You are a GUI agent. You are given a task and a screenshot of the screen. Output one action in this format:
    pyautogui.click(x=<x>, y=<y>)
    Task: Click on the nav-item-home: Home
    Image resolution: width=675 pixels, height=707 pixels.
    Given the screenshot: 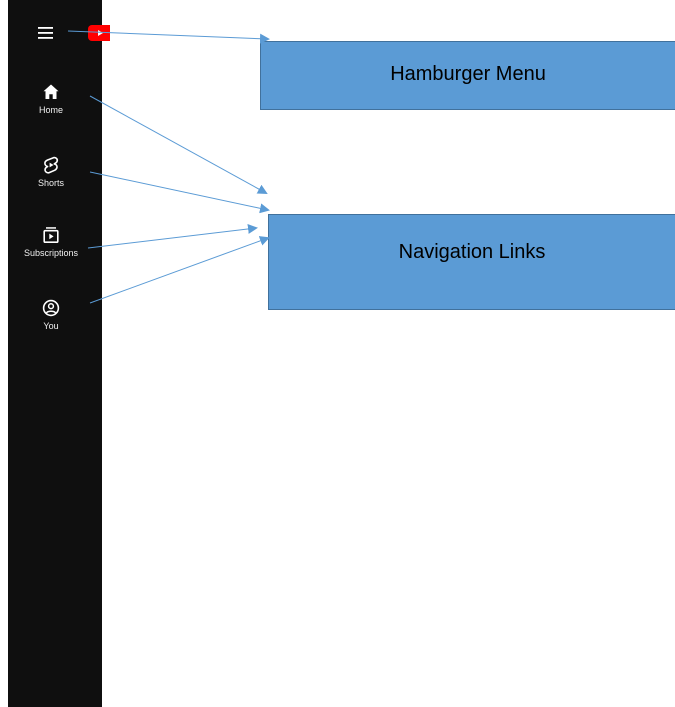 What is the action you would take?
    pyautogui.click(x=51, y=99)
    